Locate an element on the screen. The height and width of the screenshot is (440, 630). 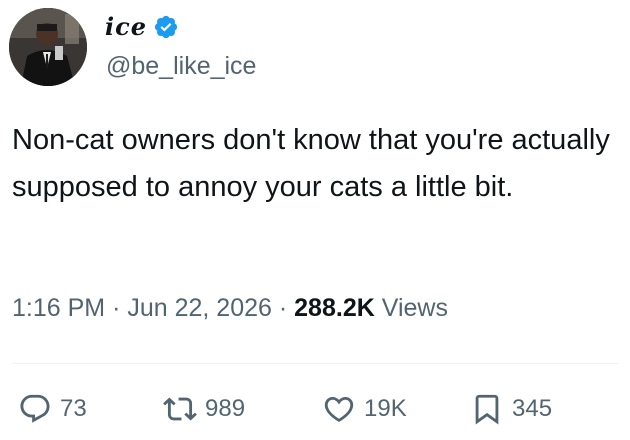
author-display-name: ice is located at coordinates (126, 26).